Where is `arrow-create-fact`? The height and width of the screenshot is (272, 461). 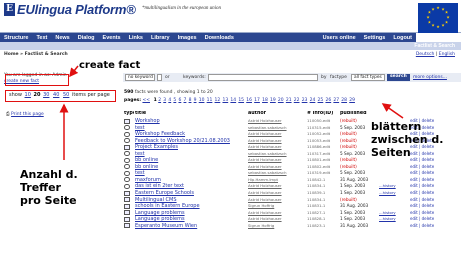 arrow-create-fact is located at coordinates (74, 71).